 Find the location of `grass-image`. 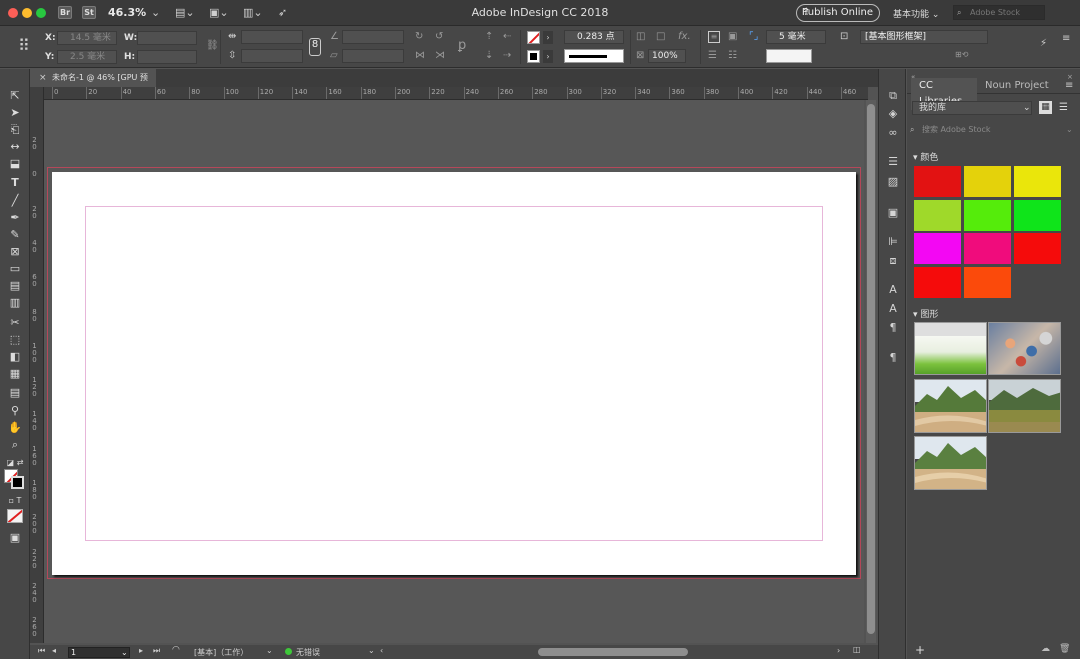

grass-image is located at coordinates (950, 348).